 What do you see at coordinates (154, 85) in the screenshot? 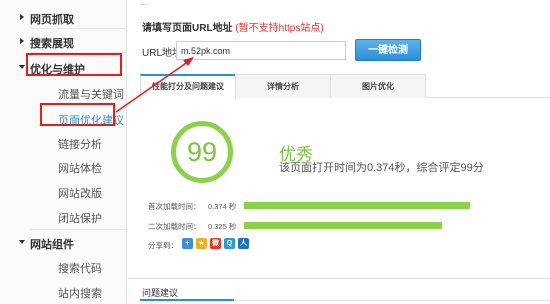
I see `annotation-arrow` at bounding box center [154, 85].